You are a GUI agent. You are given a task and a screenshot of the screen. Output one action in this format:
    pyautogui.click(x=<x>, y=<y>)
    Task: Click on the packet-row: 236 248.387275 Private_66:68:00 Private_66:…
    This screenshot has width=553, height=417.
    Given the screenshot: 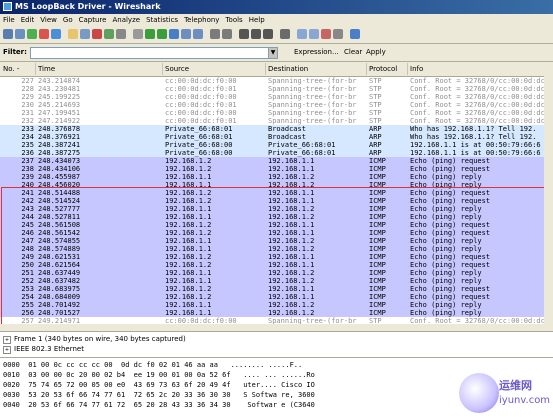 What is the action you would take?
    pyautogui.click(x=276, y=153)
    